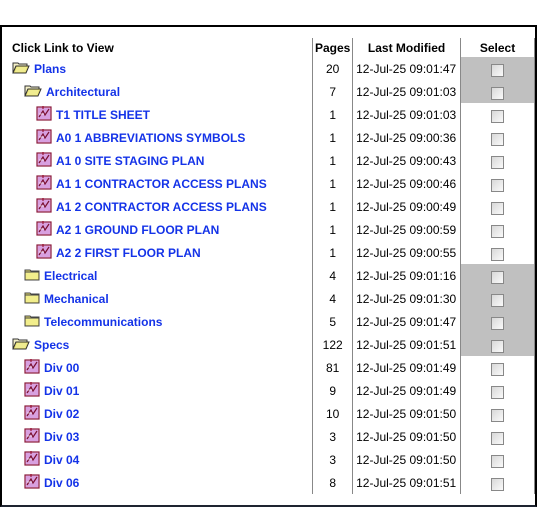  Describe the element at coordinates (406, 275) in the screenshot. I see `last-modified-cell: 12-Jul-25 09:01:16` at that location.